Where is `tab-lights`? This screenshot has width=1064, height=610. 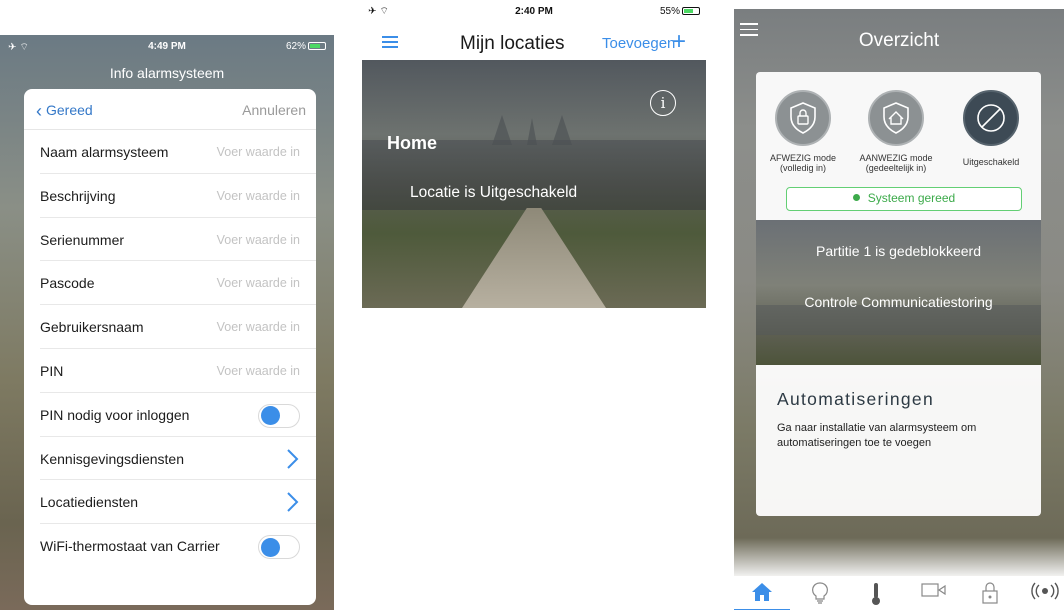 tab-lights is located at coordinates (820, 593).